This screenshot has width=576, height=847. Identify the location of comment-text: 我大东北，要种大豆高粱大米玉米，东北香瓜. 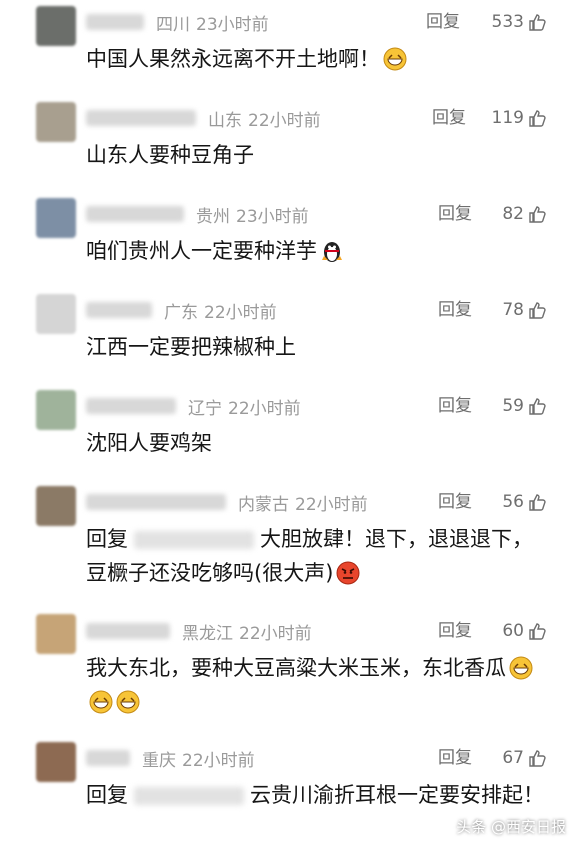
(319, 685).